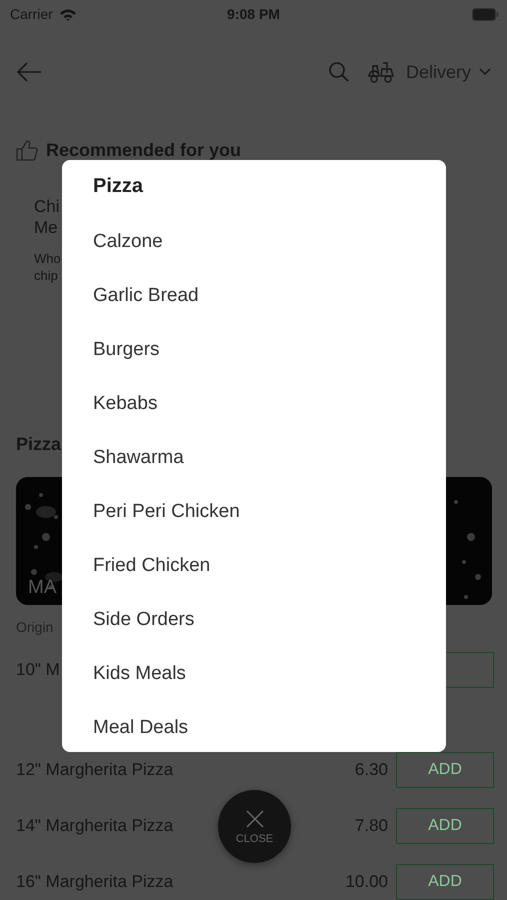  I want to click on battery-icon, so click(485, 14).